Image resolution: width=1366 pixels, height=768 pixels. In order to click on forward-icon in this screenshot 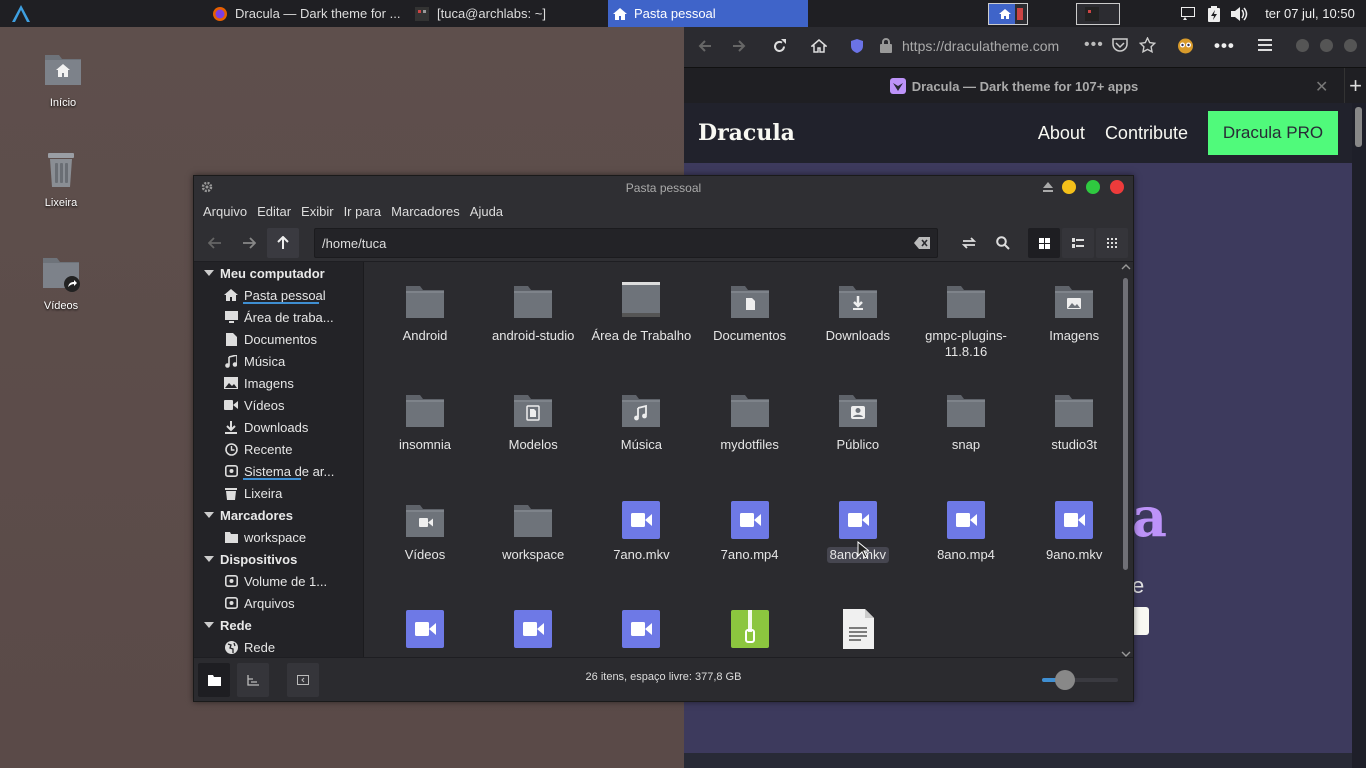, I will do `click(739, 46)`.